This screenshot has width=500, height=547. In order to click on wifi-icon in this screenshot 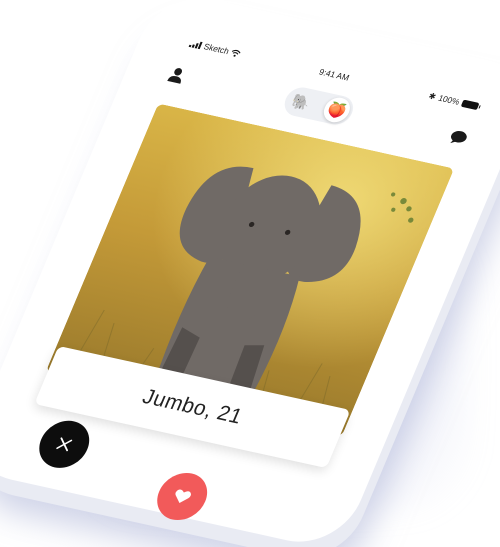, I will do `click(236, 53)`.